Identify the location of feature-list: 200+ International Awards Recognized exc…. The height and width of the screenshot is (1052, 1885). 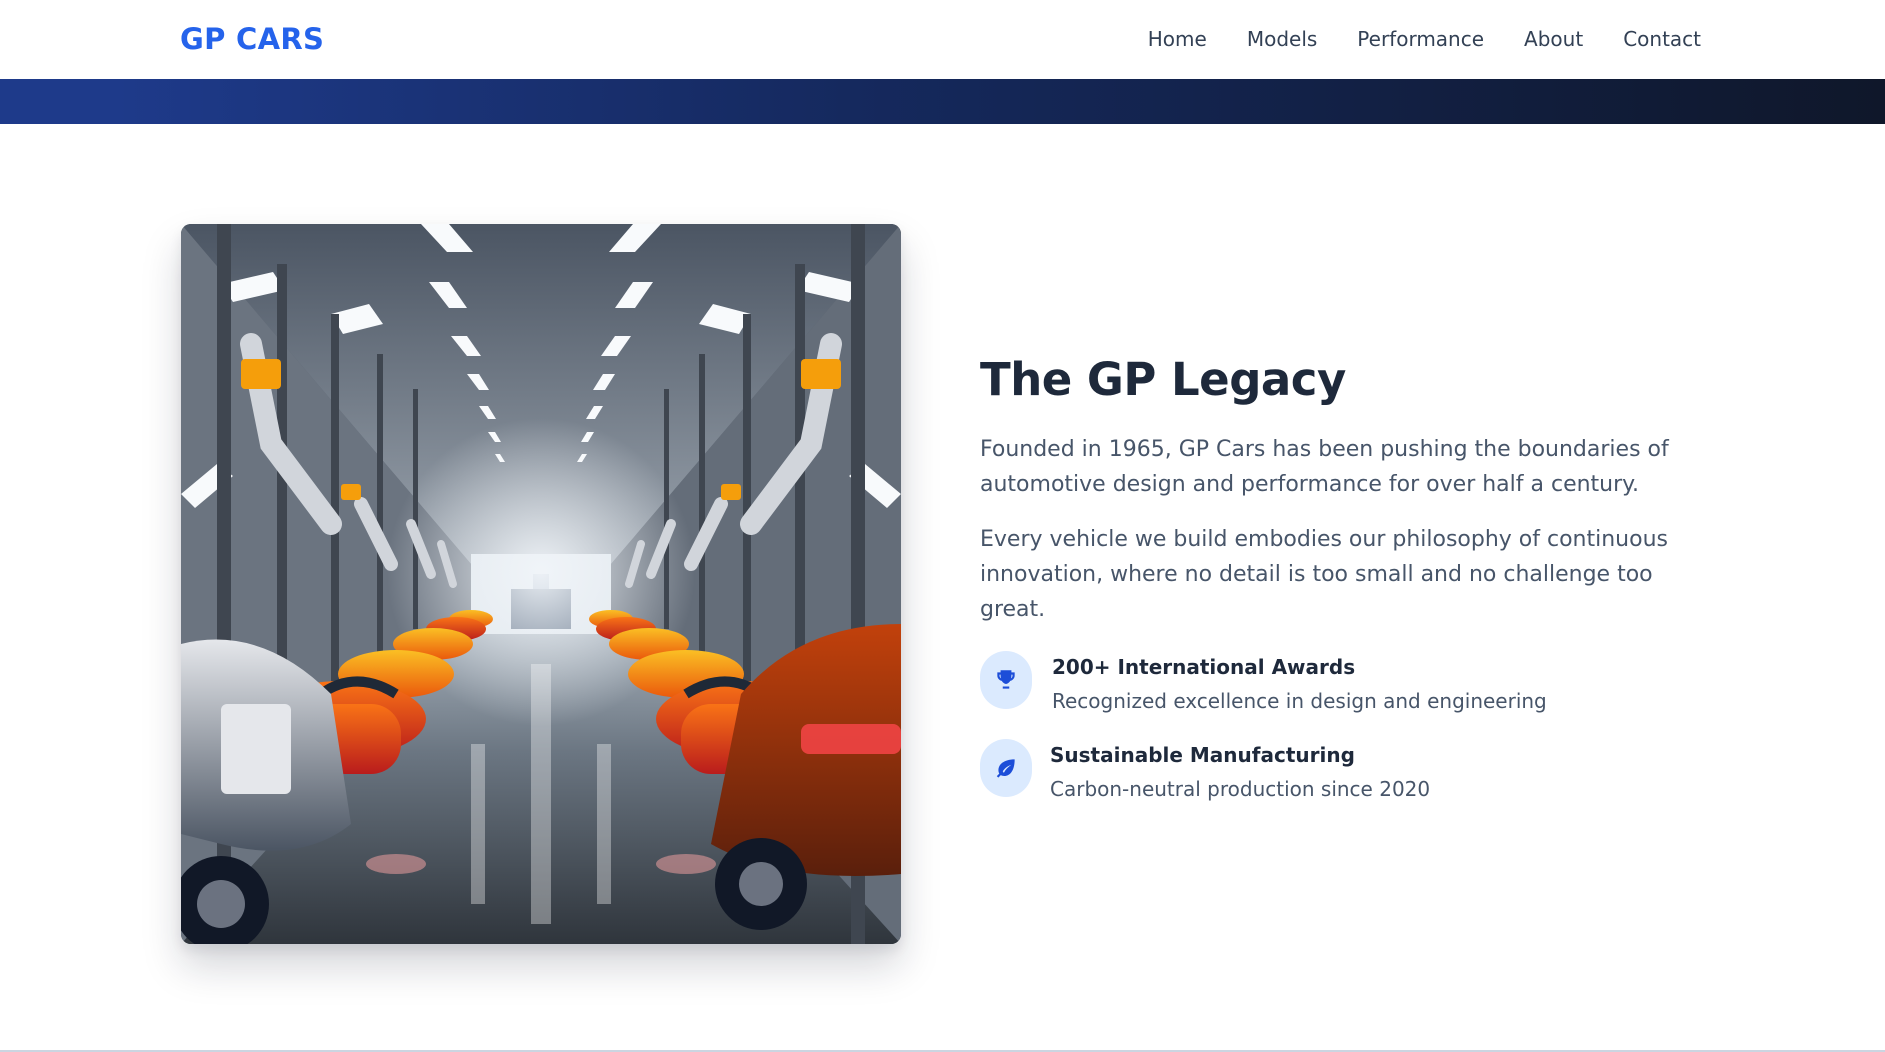
(1340, 727).